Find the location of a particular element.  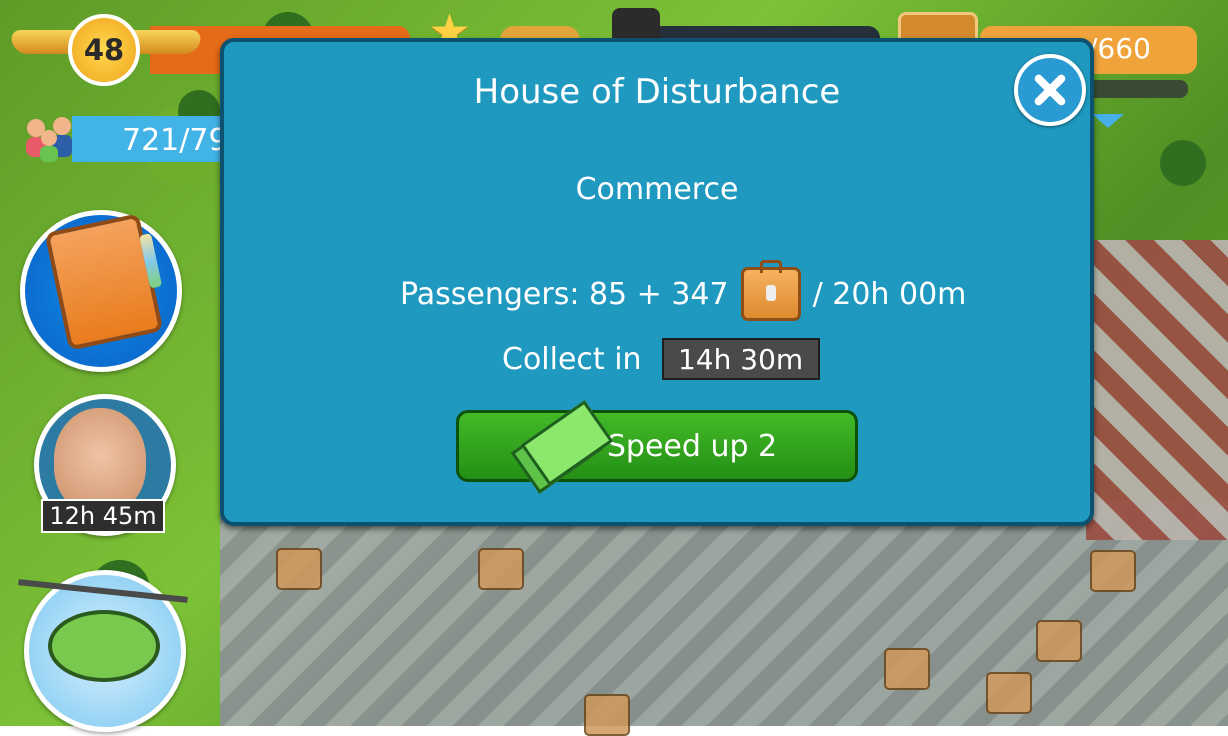

city-buildings-right is located at coordinates (1157, 390).